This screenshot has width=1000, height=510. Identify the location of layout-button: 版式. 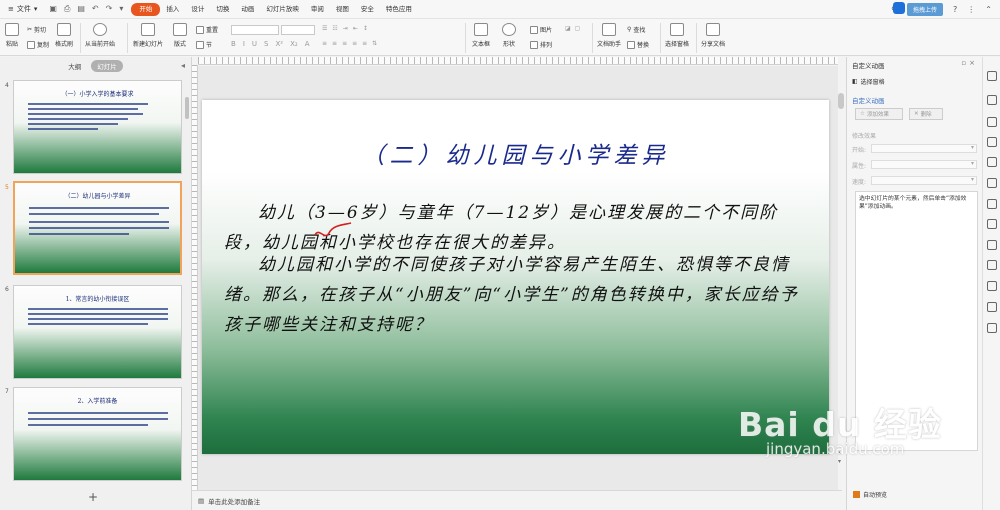
(180, 35).